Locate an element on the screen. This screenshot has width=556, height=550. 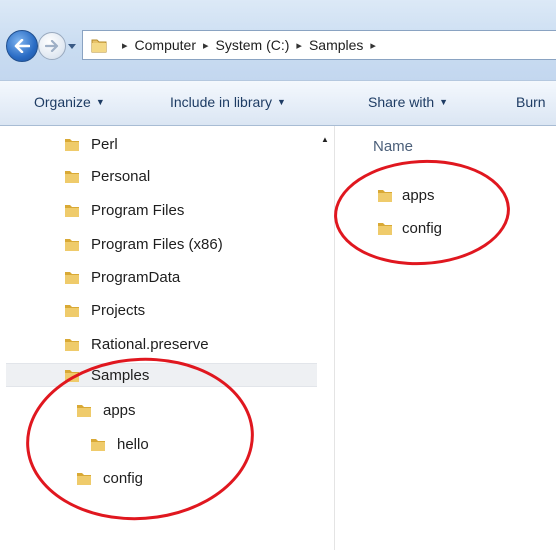
breadcrumb-samples: Samples is located at coordinates (336, 45).